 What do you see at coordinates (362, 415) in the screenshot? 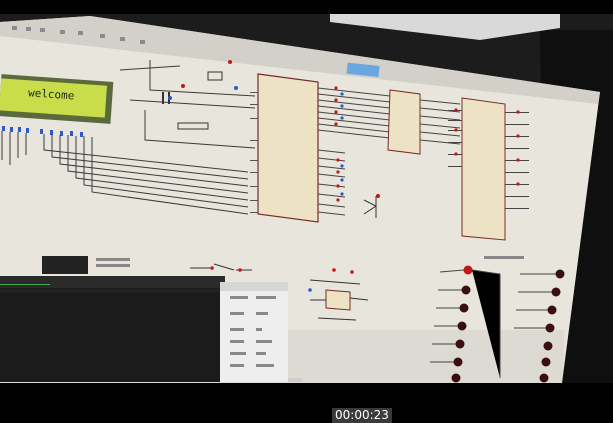
I see `video-timestamp: 00:00:23` at bounding box center [362, 415].